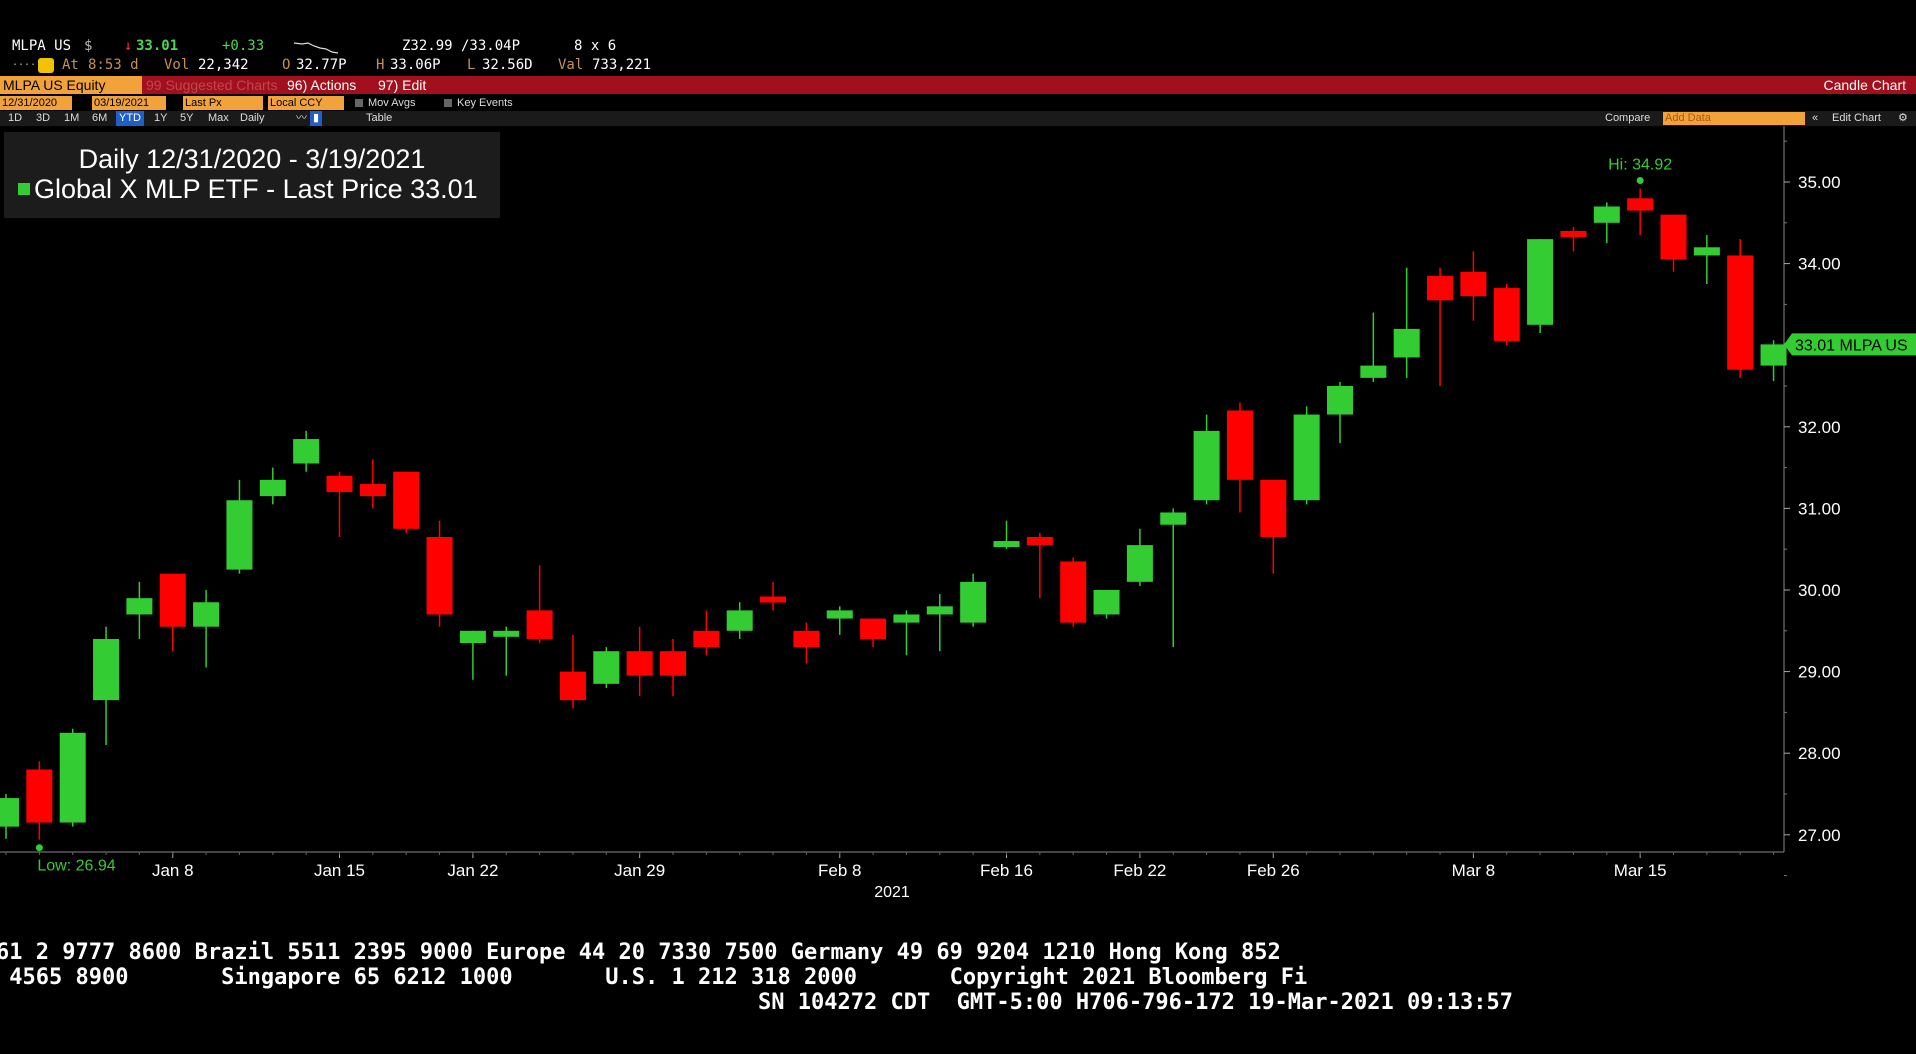 This screenshot has height=1054, width=1916. Describe the element at coordinates (1640, 181) in the screenshot. I see `high-marker` at that location.